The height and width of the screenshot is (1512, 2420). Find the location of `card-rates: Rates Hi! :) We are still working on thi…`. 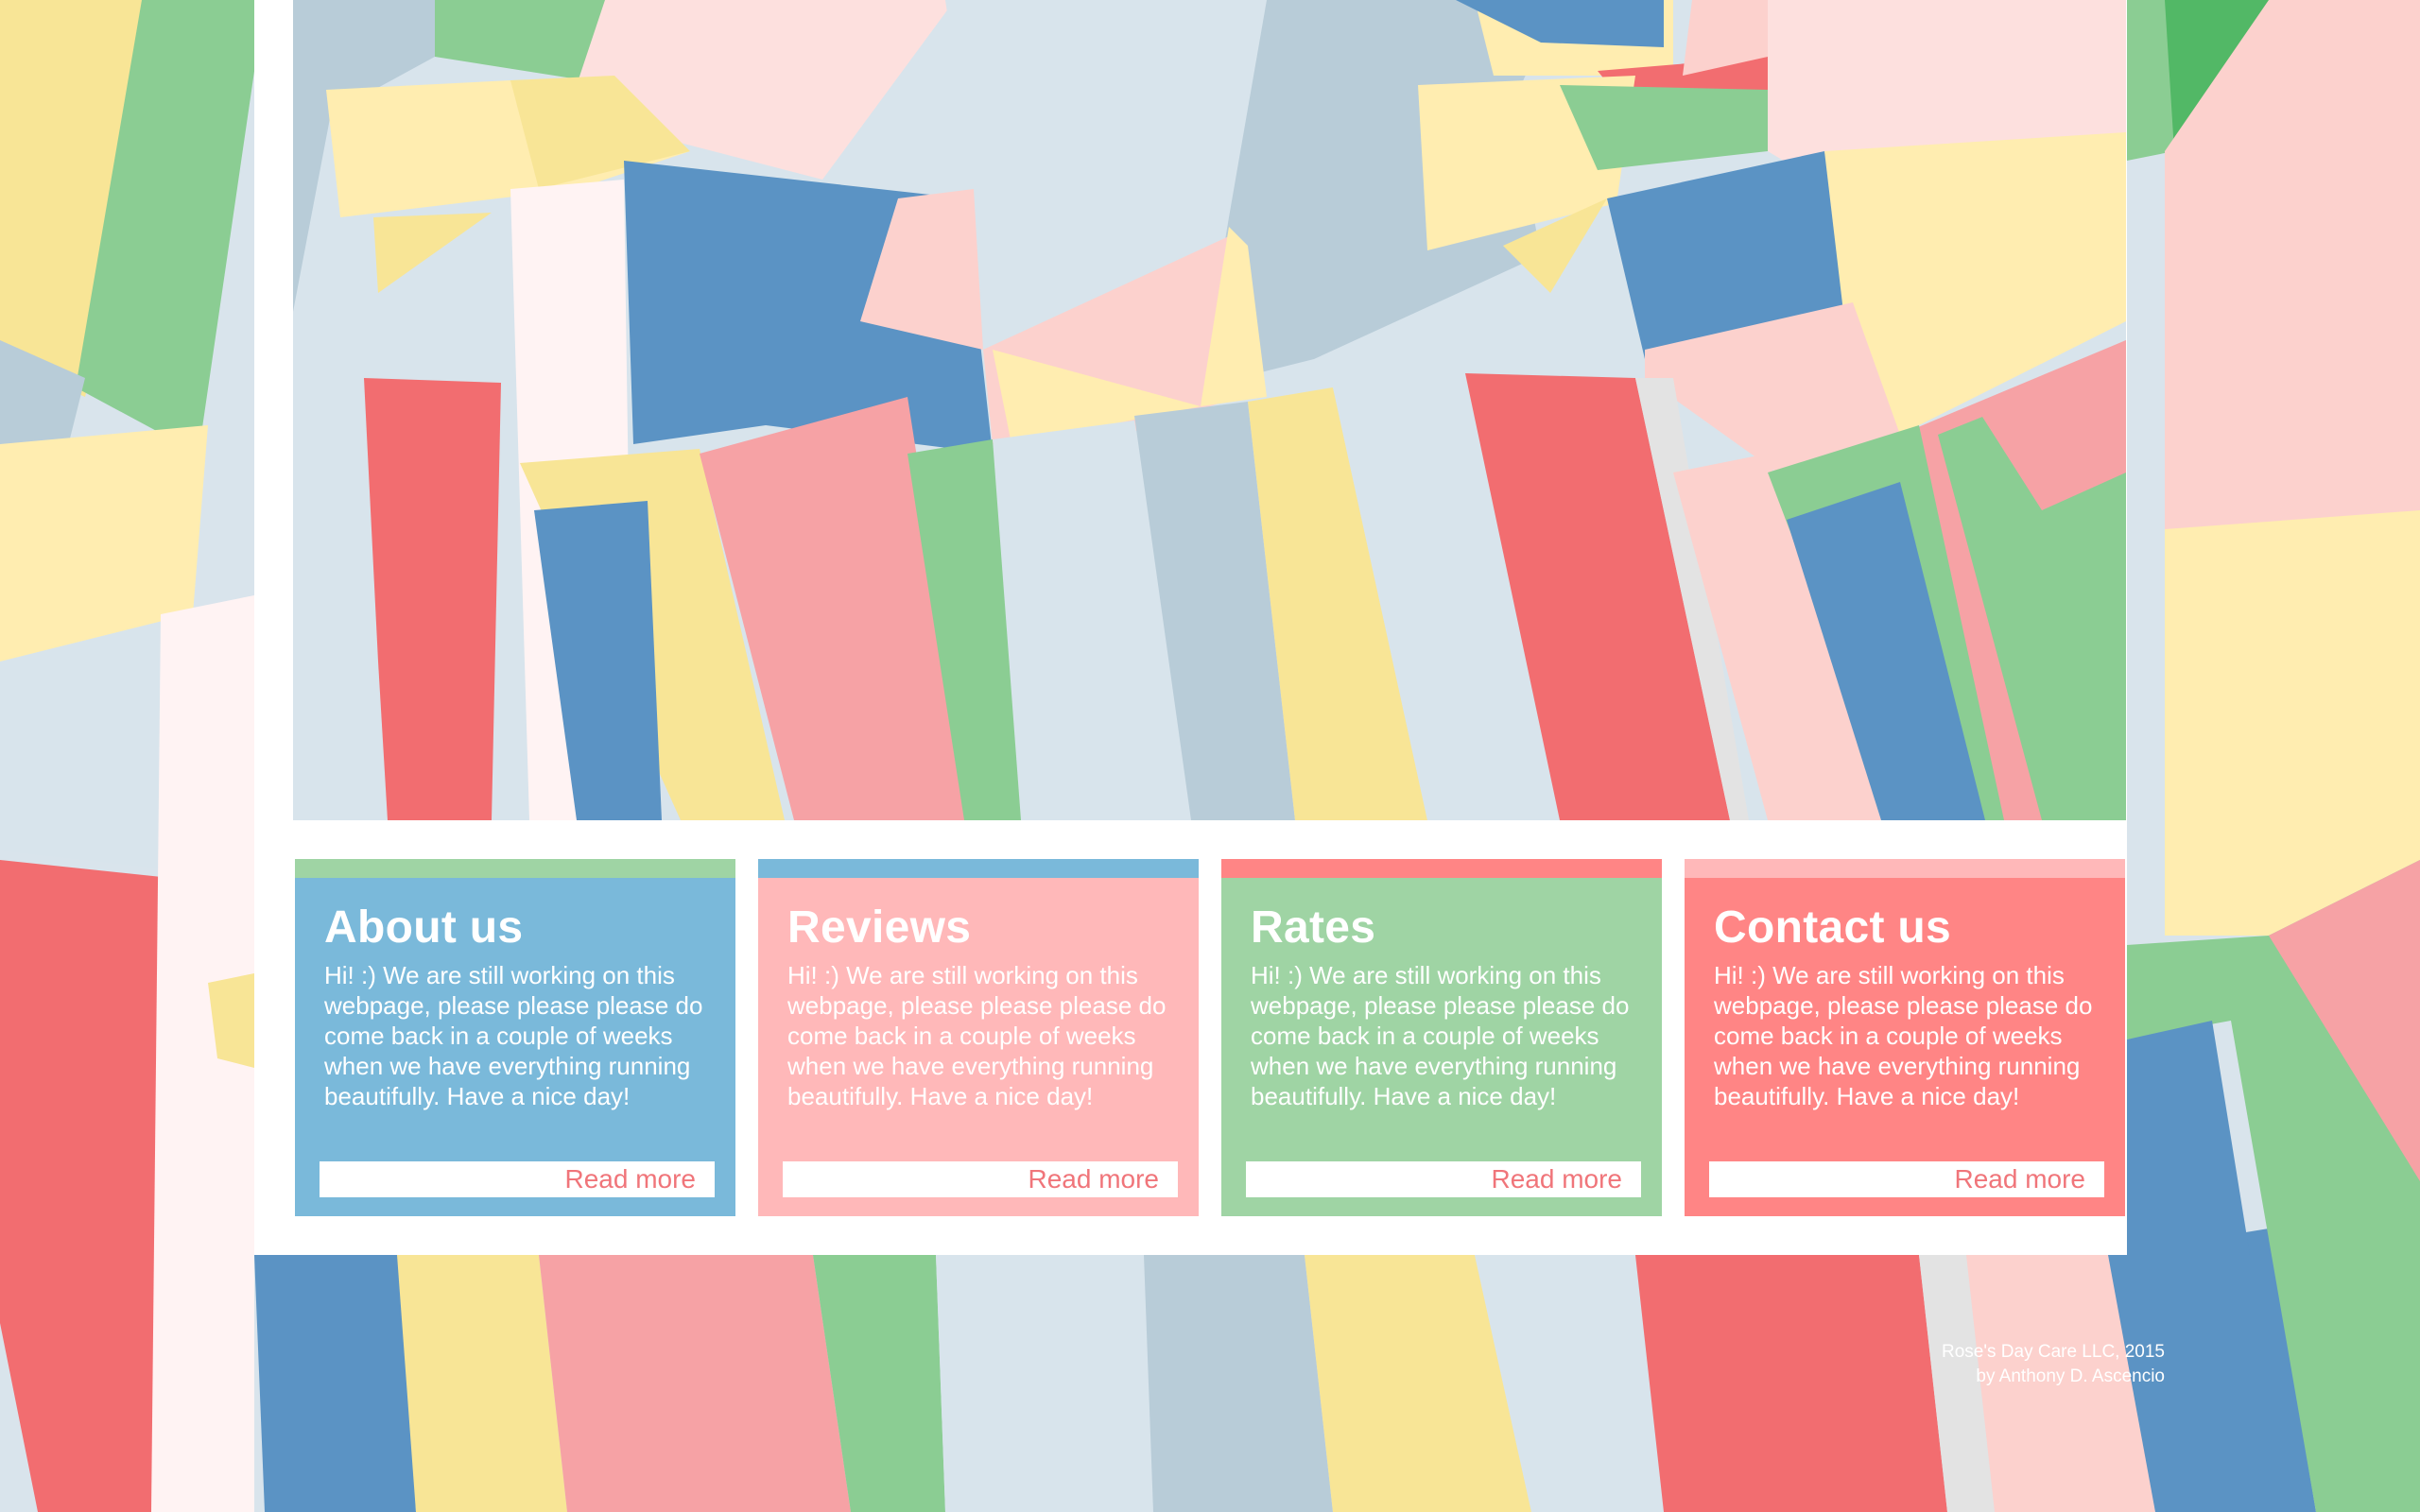

card-rates: Rates Hi! :) We are still working on thi… is located at coordinates (1441, 1037).